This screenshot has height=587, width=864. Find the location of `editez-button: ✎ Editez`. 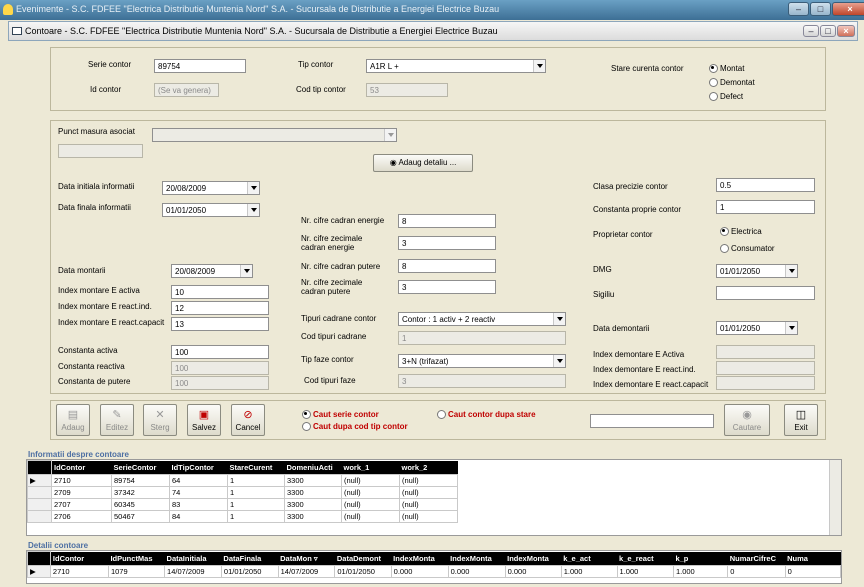

editez-button: ✎ Editez is located at coordinates (117, 420).